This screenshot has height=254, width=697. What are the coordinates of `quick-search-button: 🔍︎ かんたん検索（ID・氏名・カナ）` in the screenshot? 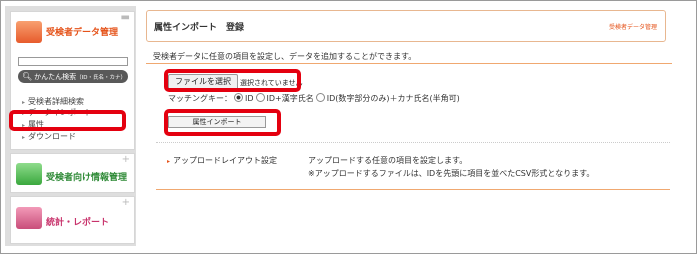 It's located at (73, 76).